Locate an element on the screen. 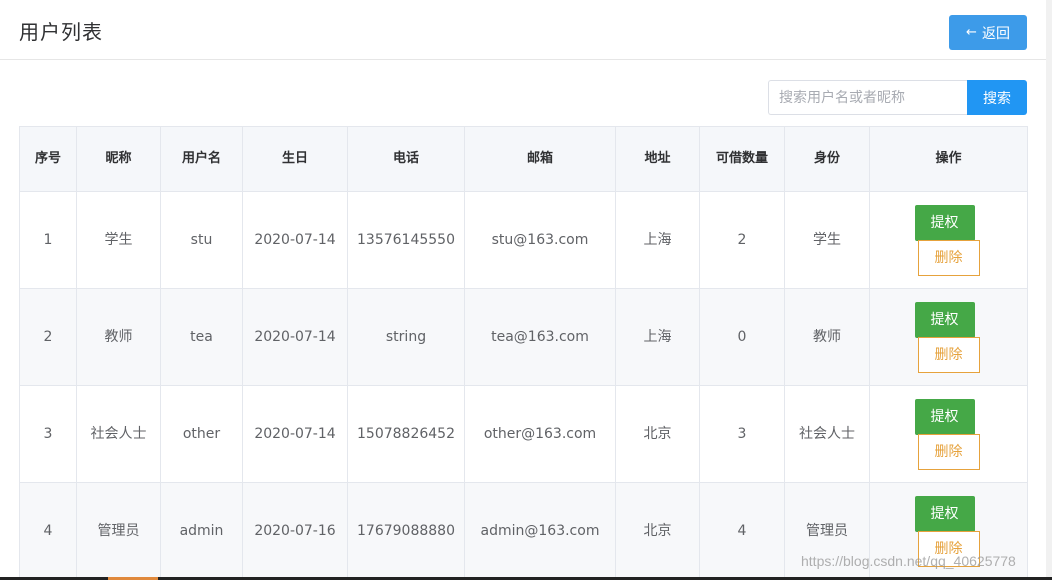 The width and height of the screenshot is (1052, 580). cell-nickname: 社会人士 is located at coordinates (118, 434).